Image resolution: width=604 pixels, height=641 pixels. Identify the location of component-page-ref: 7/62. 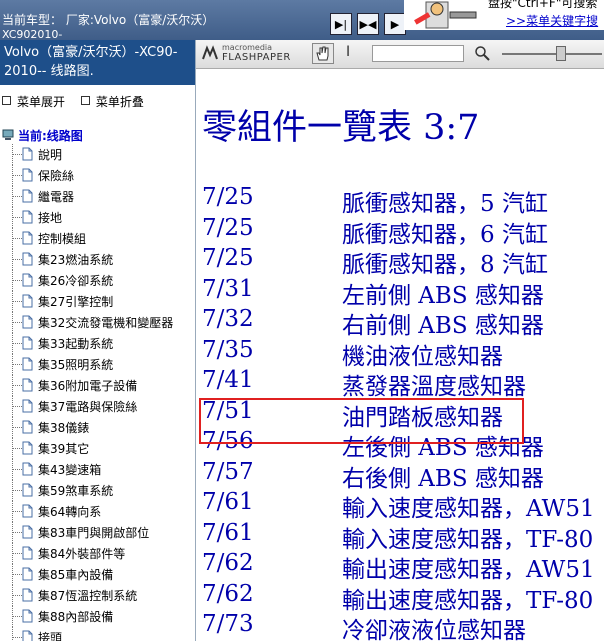
(228, 563).